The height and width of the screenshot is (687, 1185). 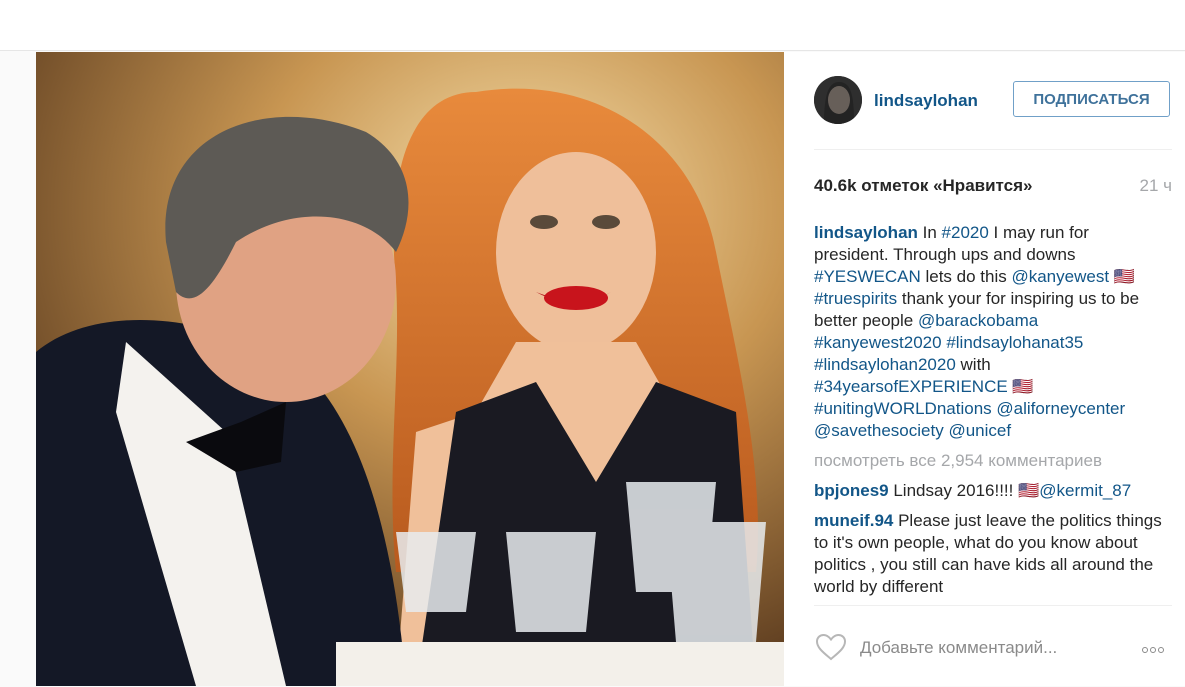 I want to click on hashtag-link: #unitingWORLDnations, so click(x=903, y=408).